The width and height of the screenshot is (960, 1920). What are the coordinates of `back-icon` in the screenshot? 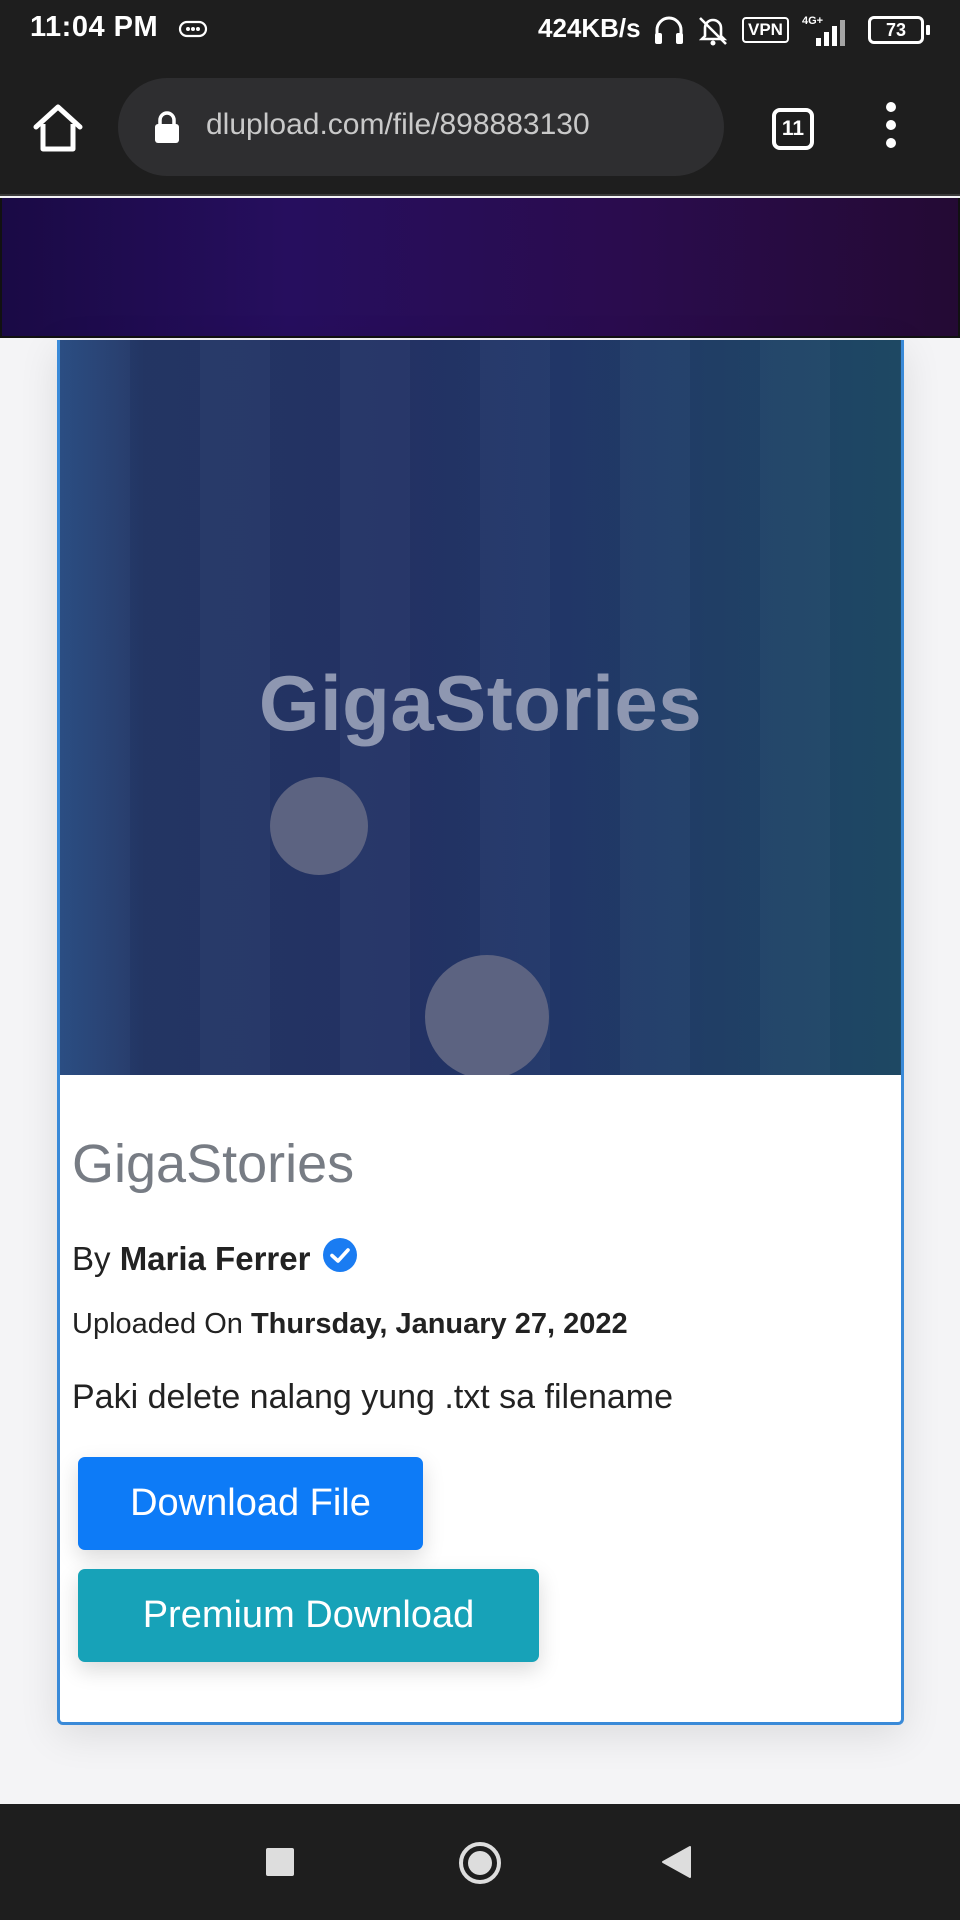 It's located at (676, 1862).